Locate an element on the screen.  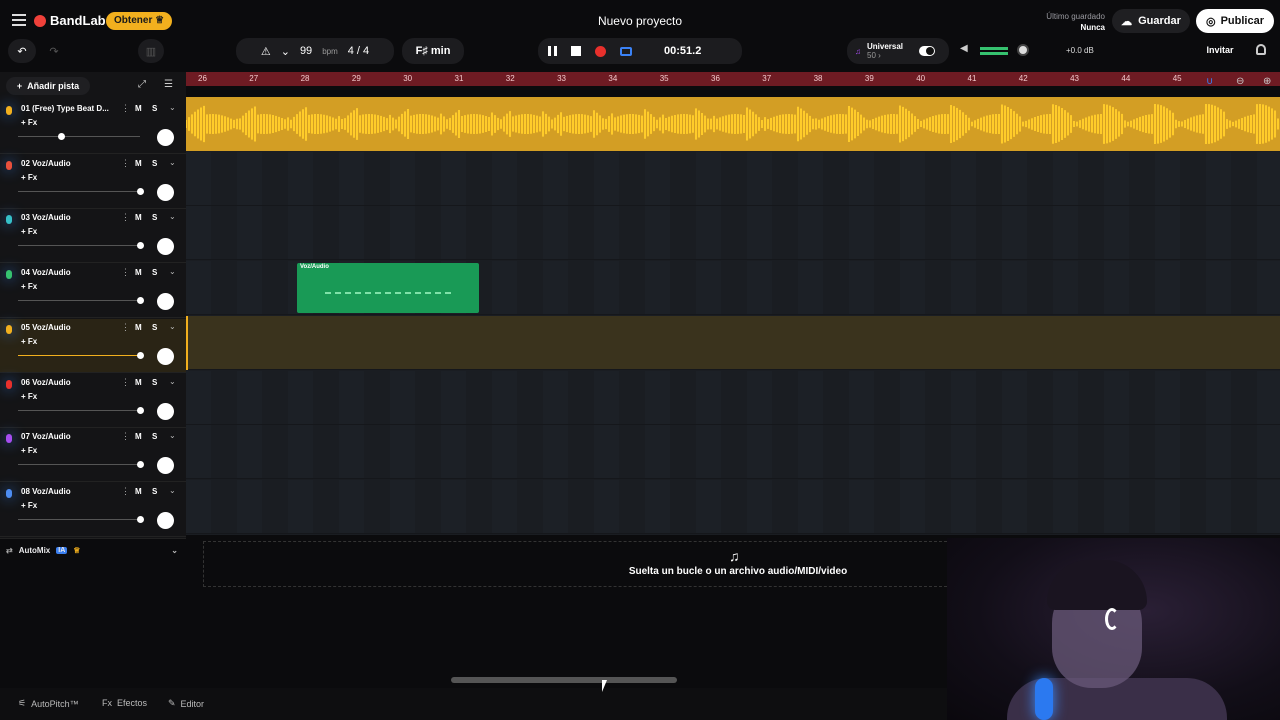
zoom-in-icon: ⊕ is located at coordinates (1267, 81).